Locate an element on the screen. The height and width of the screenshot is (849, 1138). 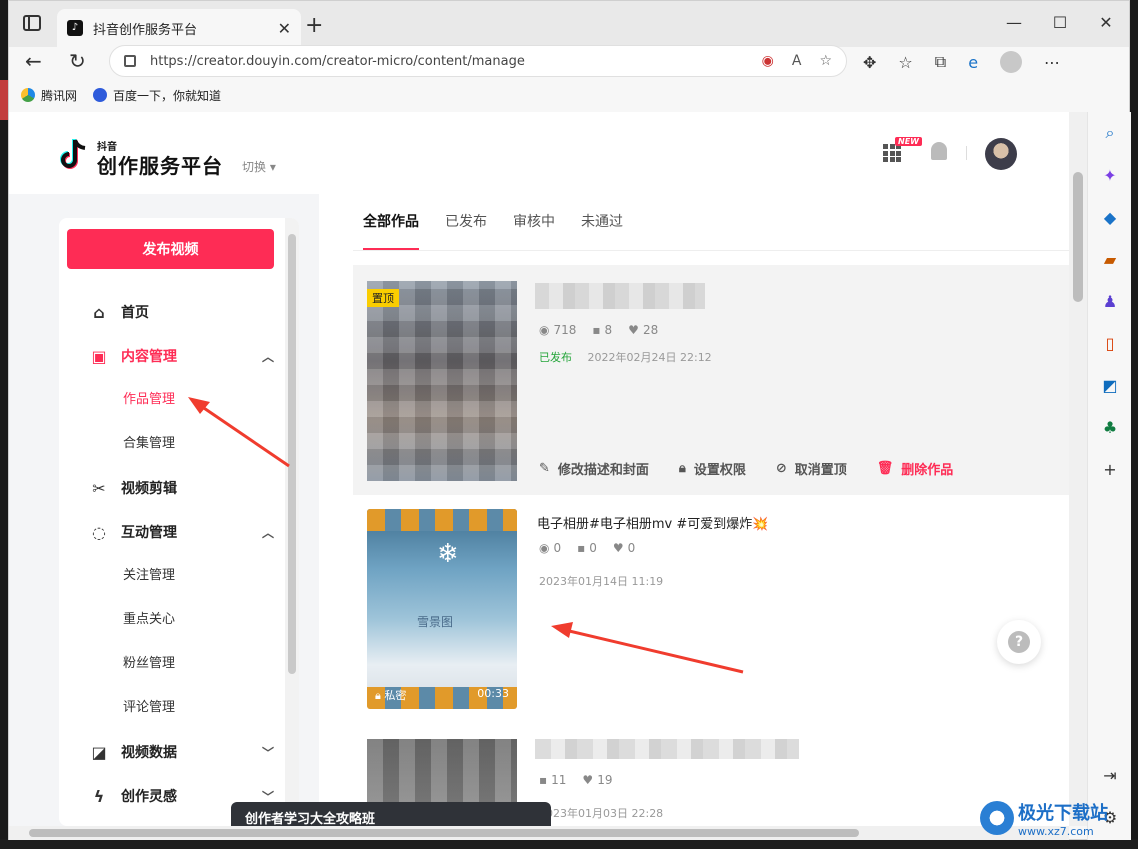
work-thumbnail: ❄ 雪景图 🔒︎ 私密 00:33 is located at coordinates (442, 609).